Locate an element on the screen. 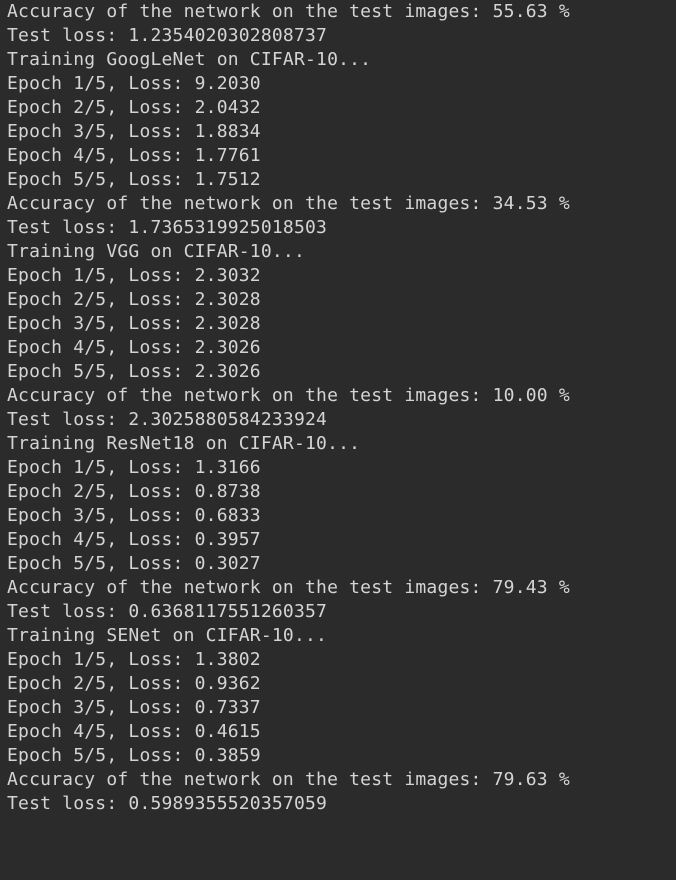  console-line-test-loss: Test loss: 1.7365319925018503 is located at coordinates (167, 227).